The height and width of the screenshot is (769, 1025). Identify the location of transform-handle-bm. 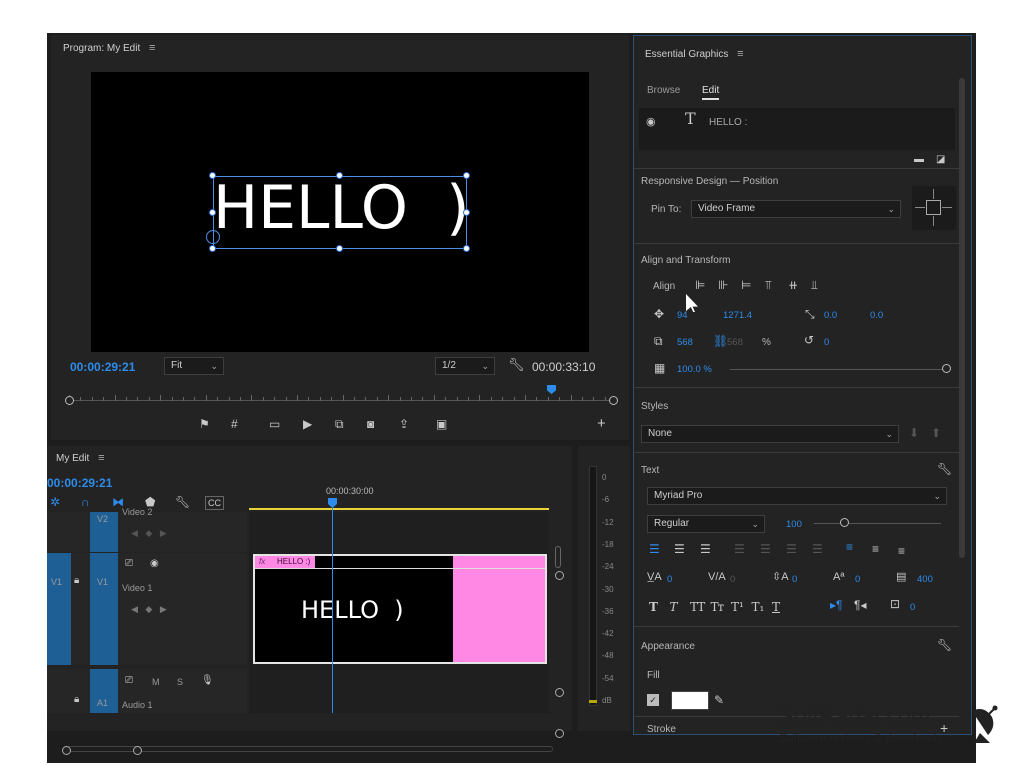
(339, 248).